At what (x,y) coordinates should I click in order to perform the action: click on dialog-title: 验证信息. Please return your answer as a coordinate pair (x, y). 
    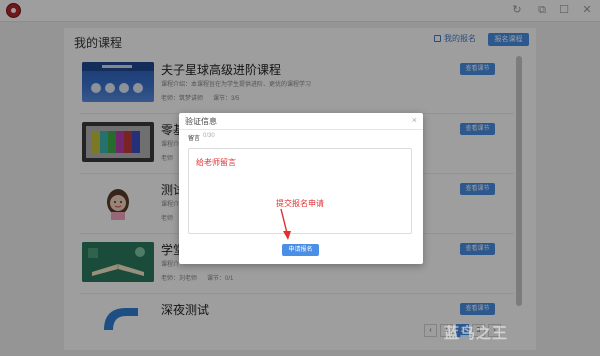
    Looking at the image, I should click on (201, 121).